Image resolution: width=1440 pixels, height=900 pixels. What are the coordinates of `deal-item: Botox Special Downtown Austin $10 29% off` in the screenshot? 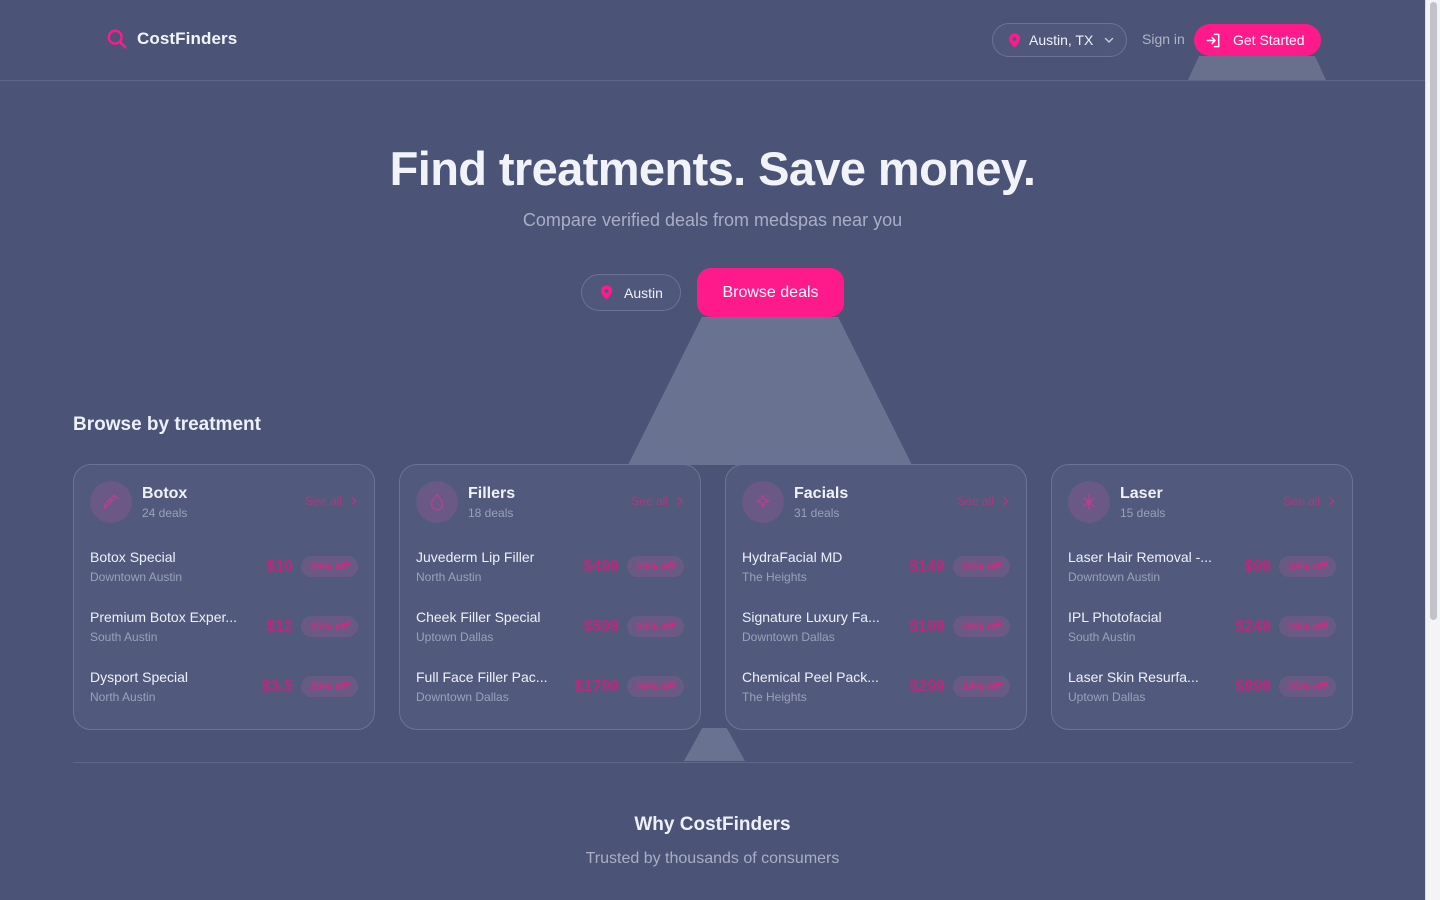 It's located at (224, 569).